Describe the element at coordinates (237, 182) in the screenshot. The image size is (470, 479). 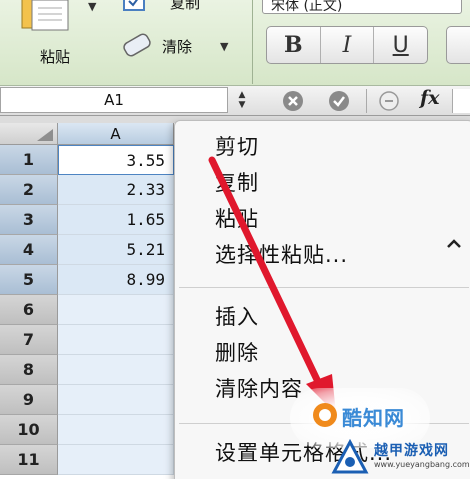
I see `menu-item-copy: 复制` at that location.